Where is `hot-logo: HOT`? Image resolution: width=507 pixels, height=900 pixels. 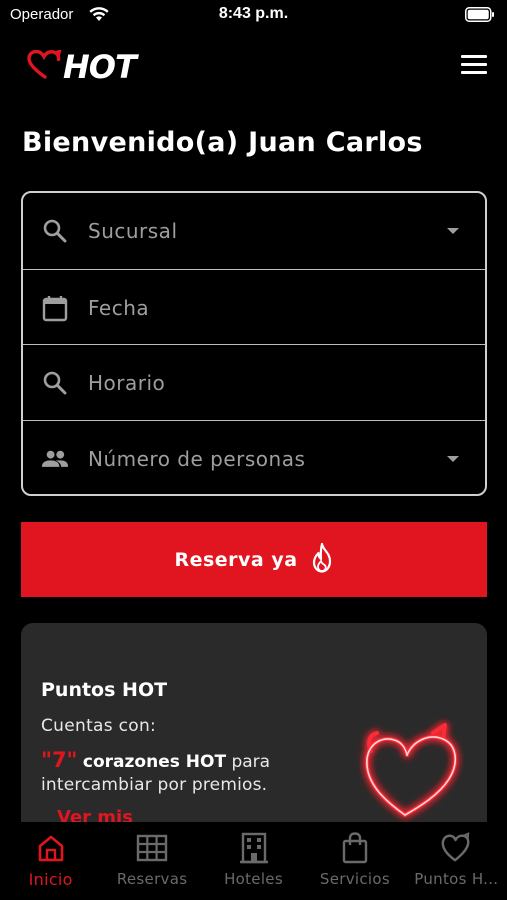
hot-logo: HOT is located at coordinates (82, 67).